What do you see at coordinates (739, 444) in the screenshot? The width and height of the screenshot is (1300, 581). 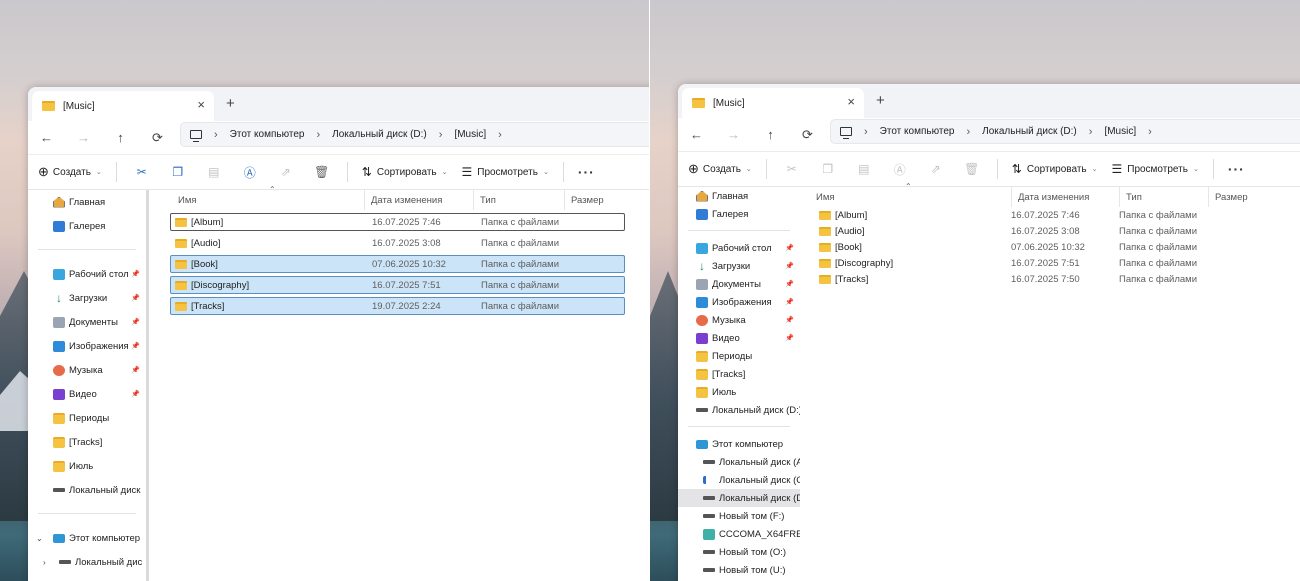 I see `sidebar-item: Этот компьютер` at bounding box center [739, 444].